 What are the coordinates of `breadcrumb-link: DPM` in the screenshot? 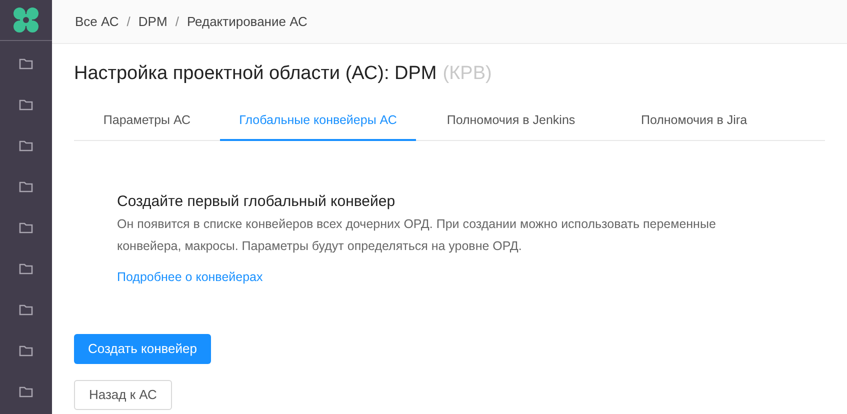 It's located at (153, 22).